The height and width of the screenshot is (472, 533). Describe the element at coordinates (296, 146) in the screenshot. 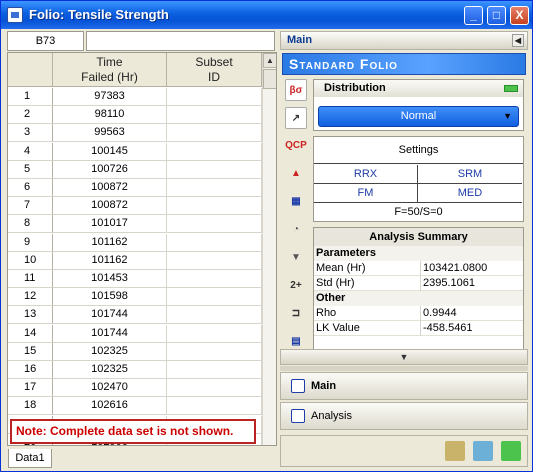

I see `qcp-icon: QCP` at that location.